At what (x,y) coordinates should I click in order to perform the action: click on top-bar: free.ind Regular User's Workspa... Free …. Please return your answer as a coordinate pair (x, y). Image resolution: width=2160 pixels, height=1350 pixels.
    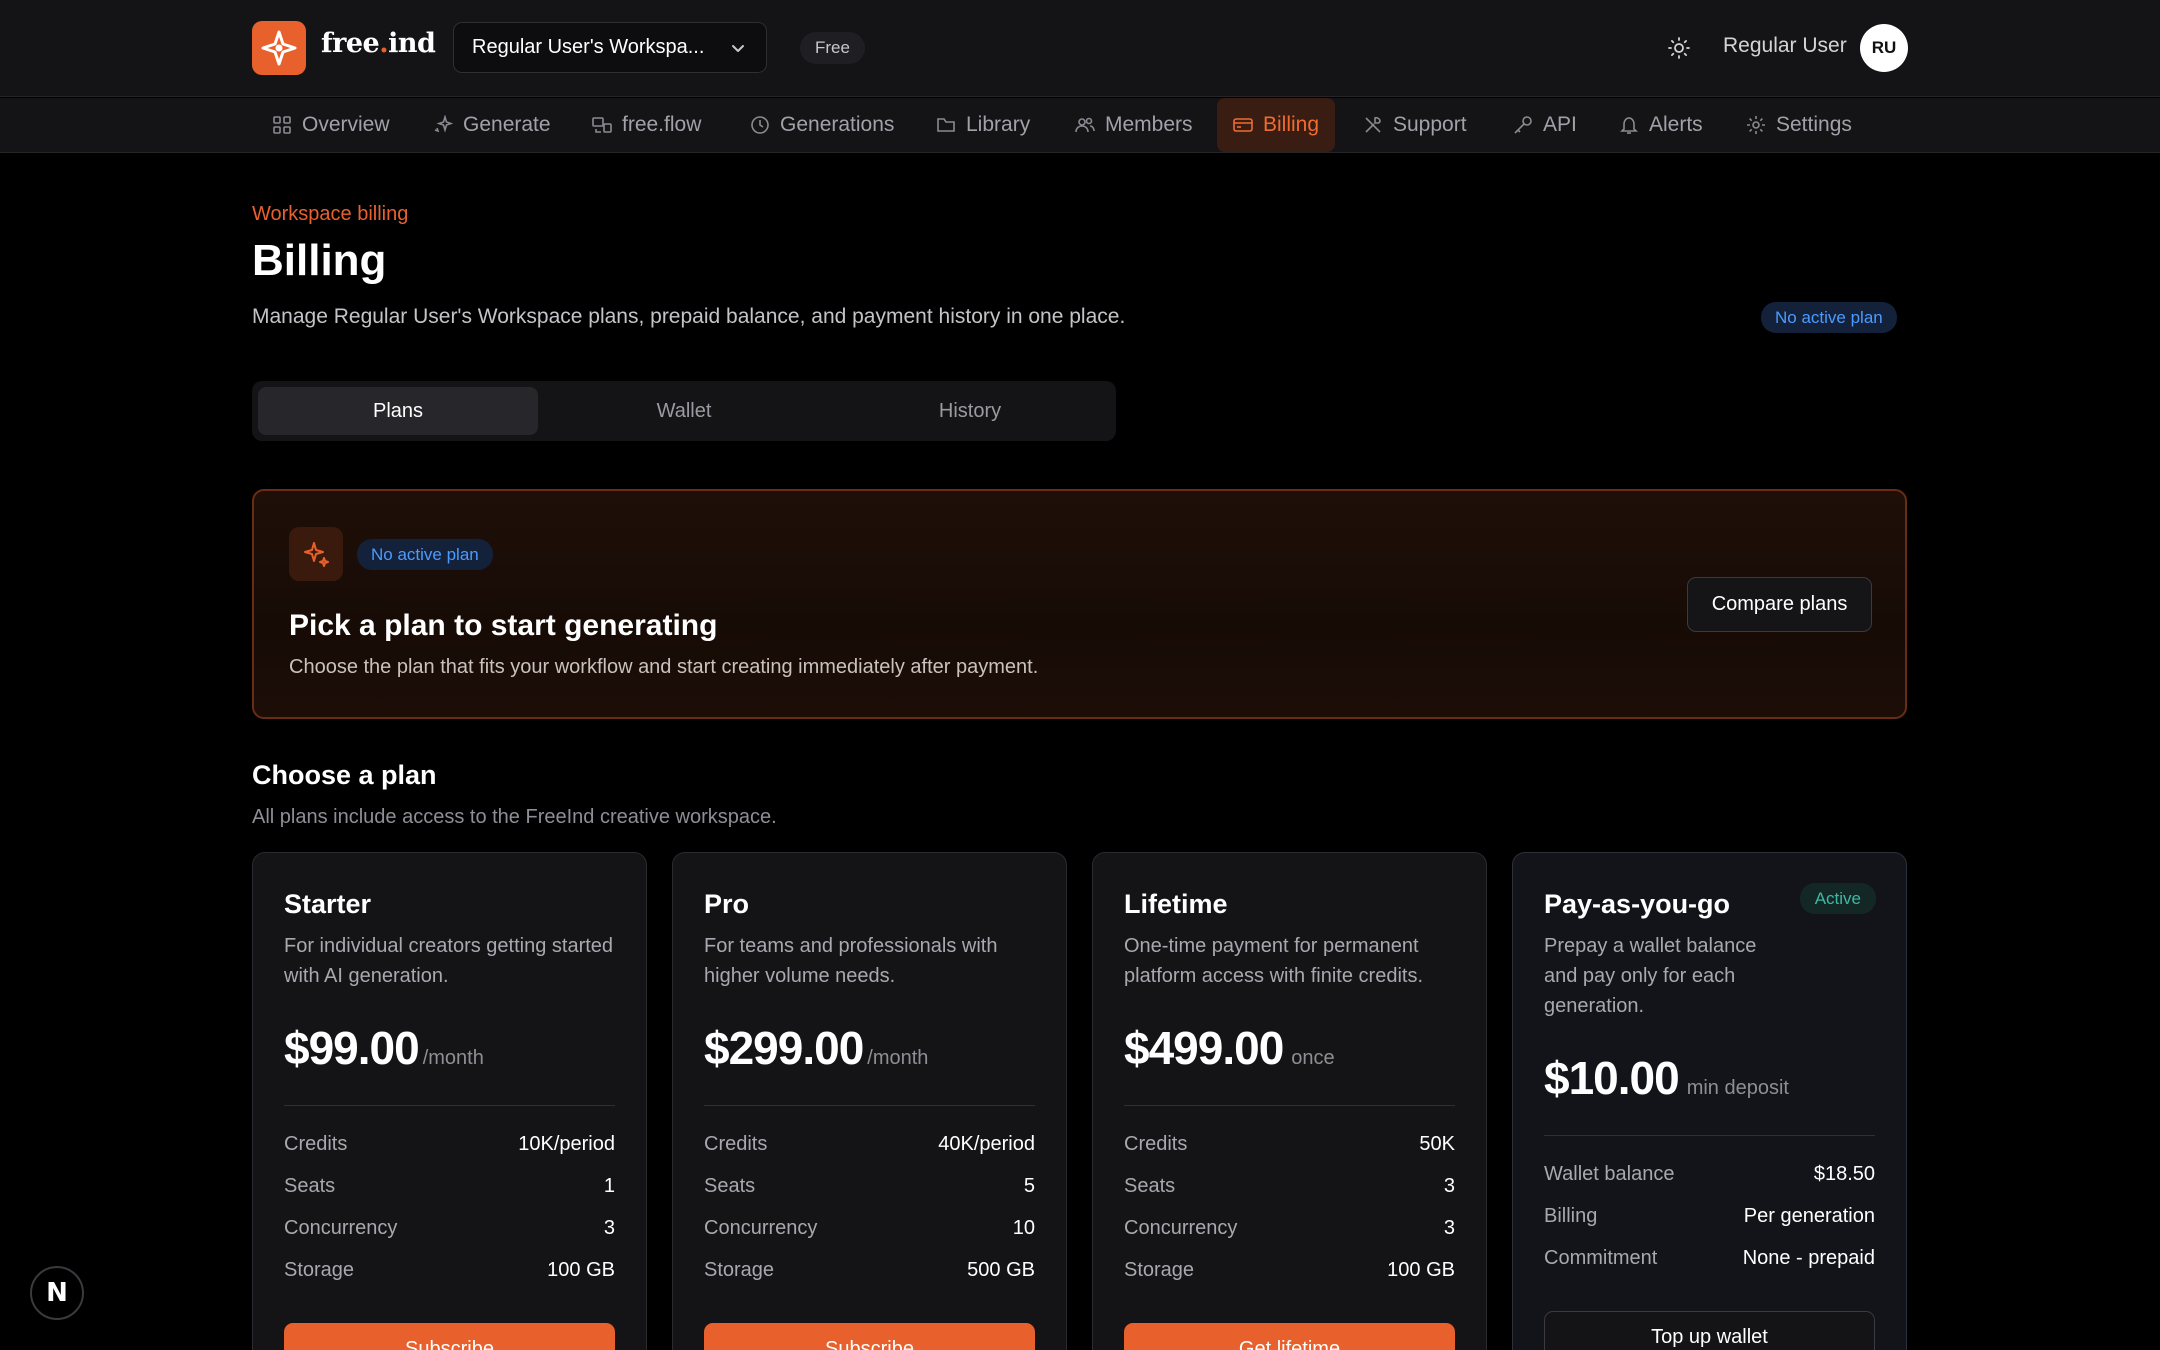
    Looking at the image, I should click on (1080, 48).